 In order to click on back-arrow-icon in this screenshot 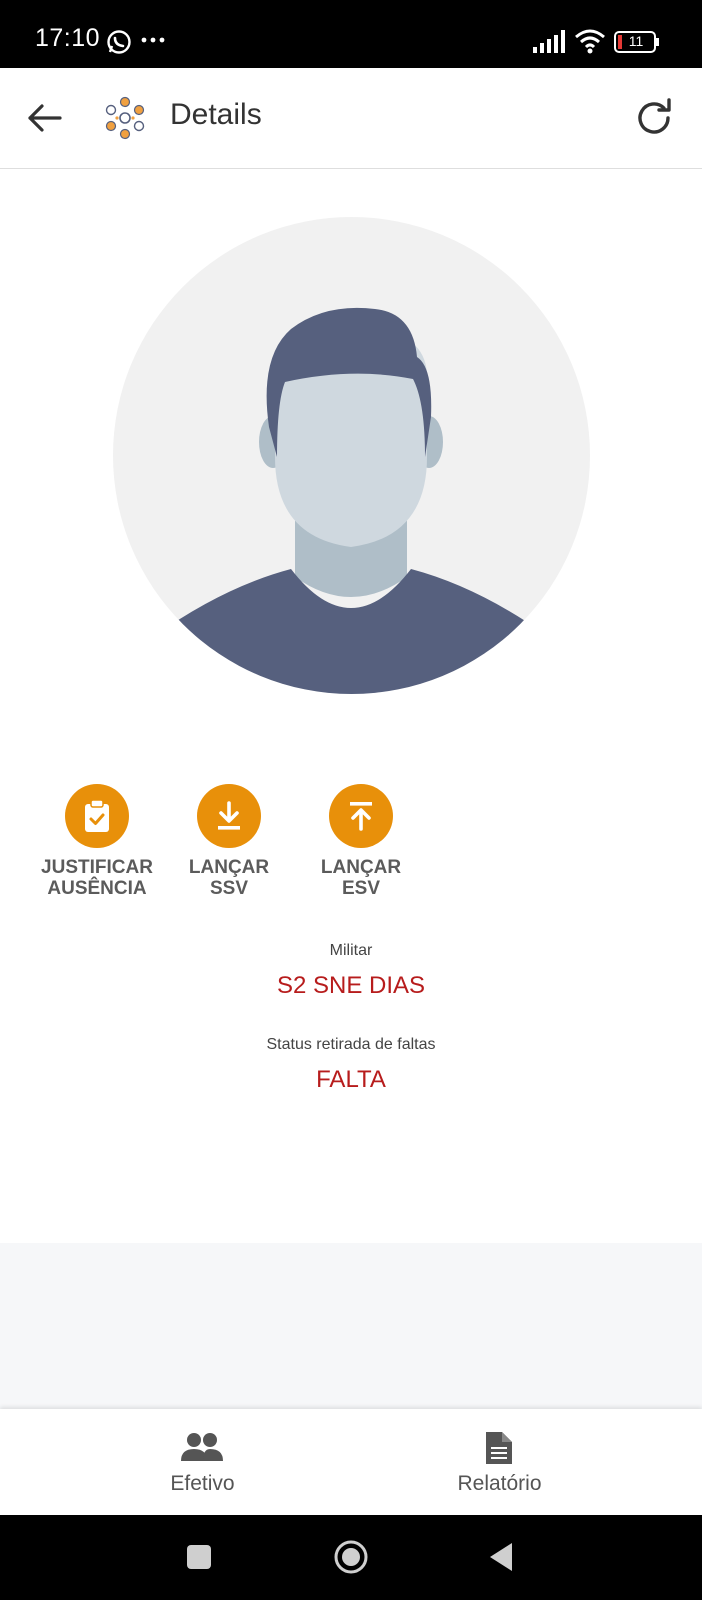, I will do `click(44, 118)`.